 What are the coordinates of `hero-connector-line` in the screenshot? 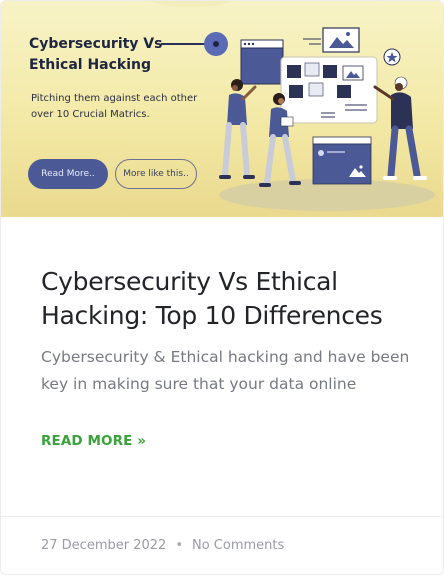 It's located at (183, 44).